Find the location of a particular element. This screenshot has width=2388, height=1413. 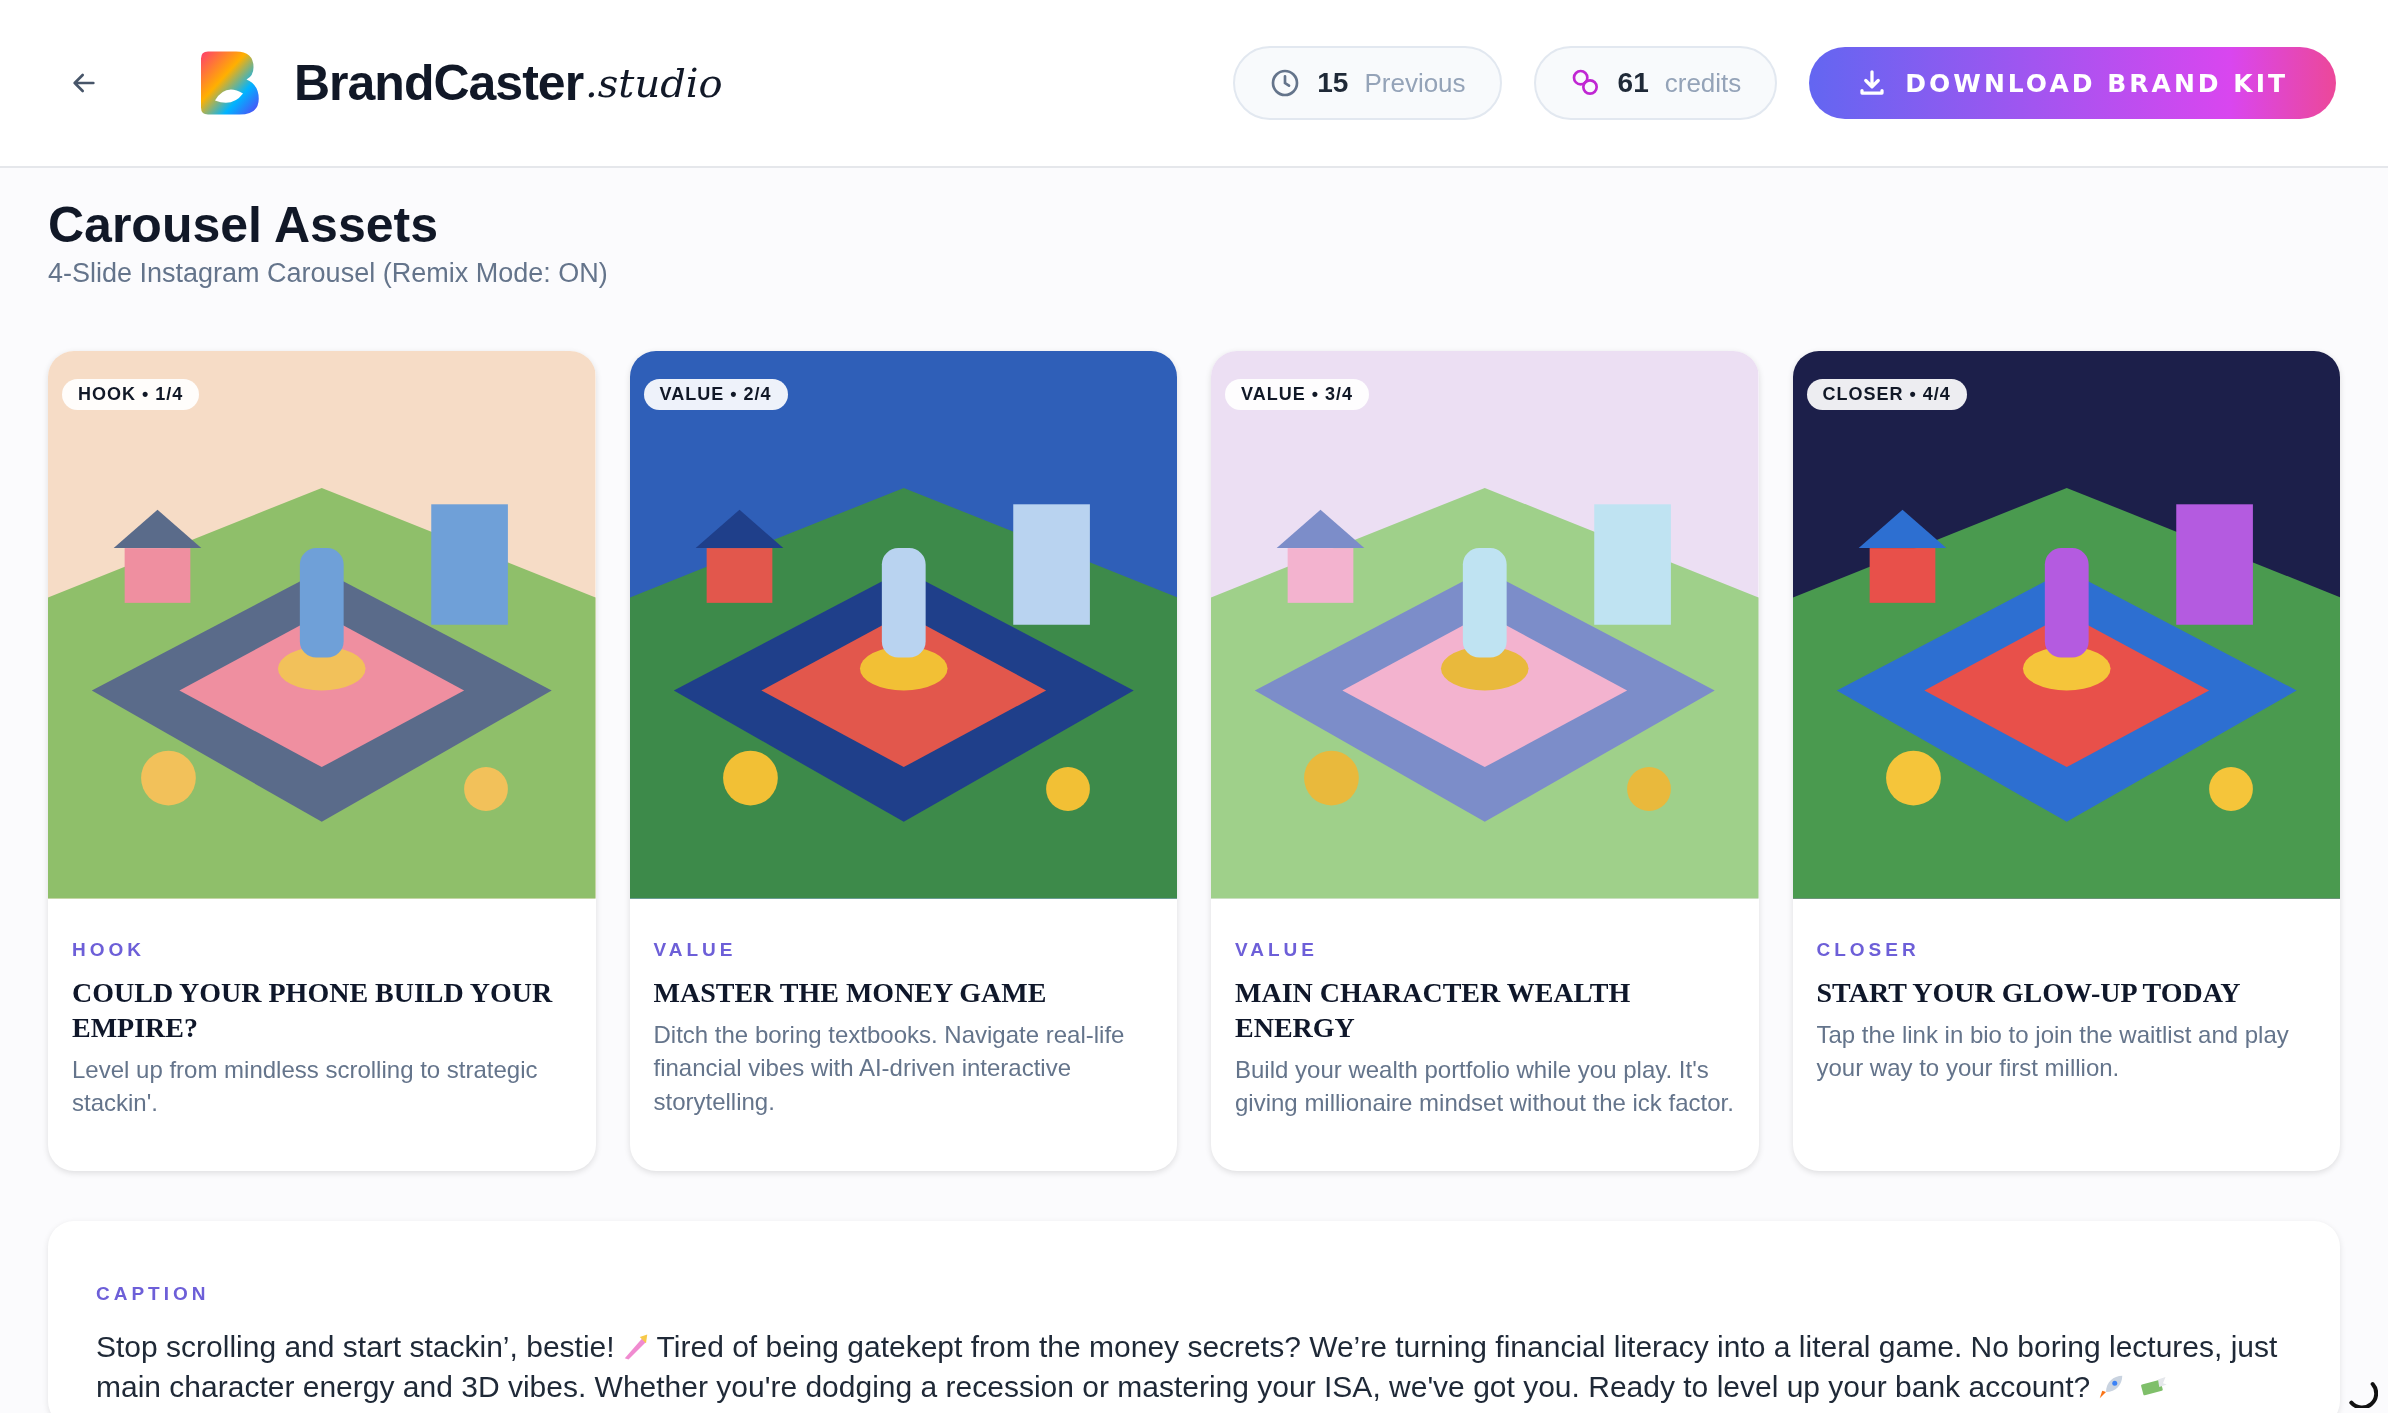

credits-label: credits is located at coordinates (1703, 83).